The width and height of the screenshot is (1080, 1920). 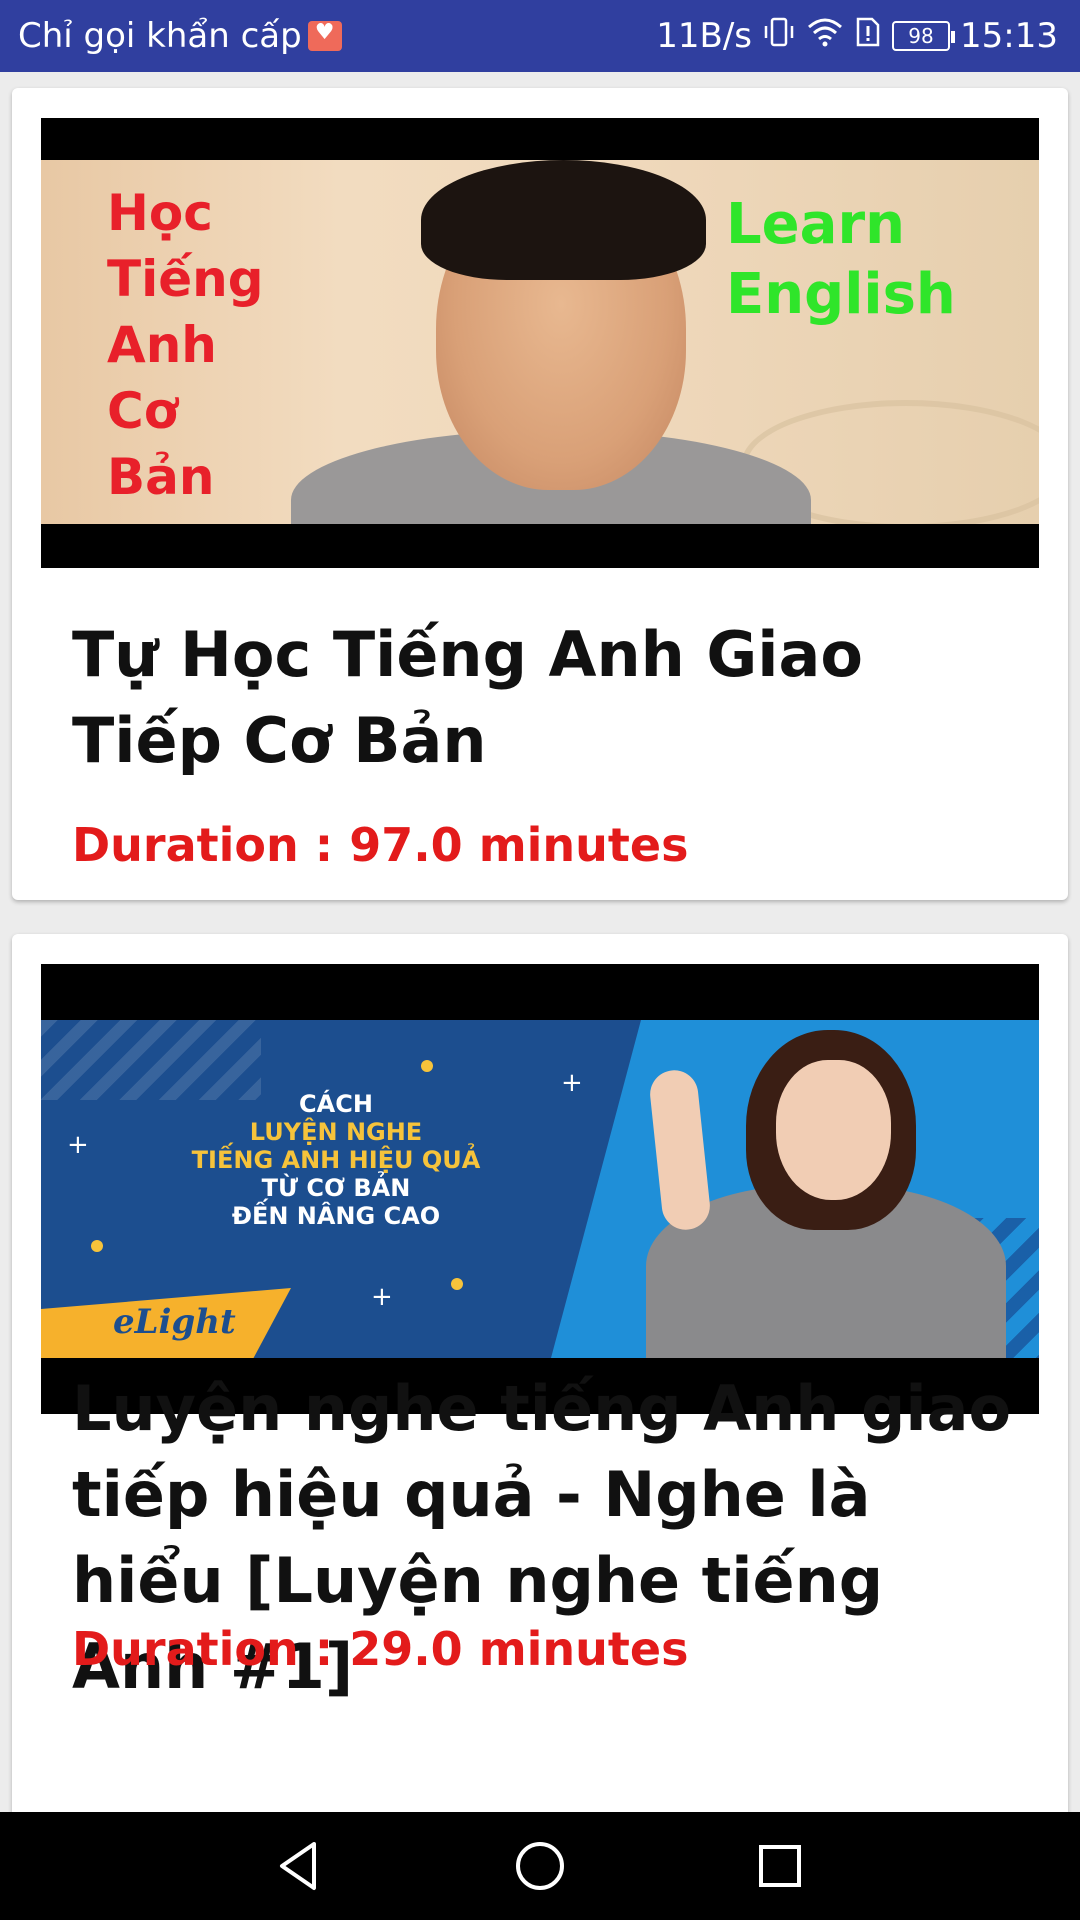 What do you see at coordinates (780, 1866) in the screenshot?
I see `recents-icon` at bounding box center [780, 1866].